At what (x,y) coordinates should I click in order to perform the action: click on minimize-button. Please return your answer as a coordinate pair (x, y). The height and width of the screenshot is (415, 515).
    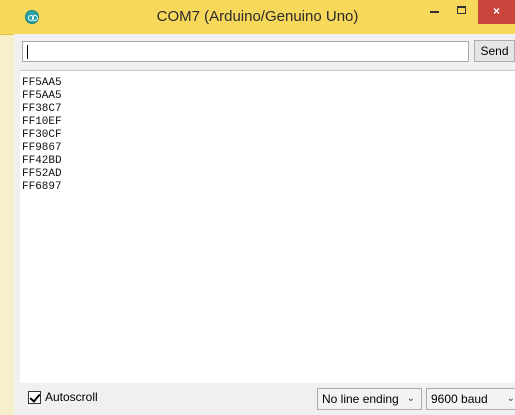
    Looking at the image, I should click on (434, 12).